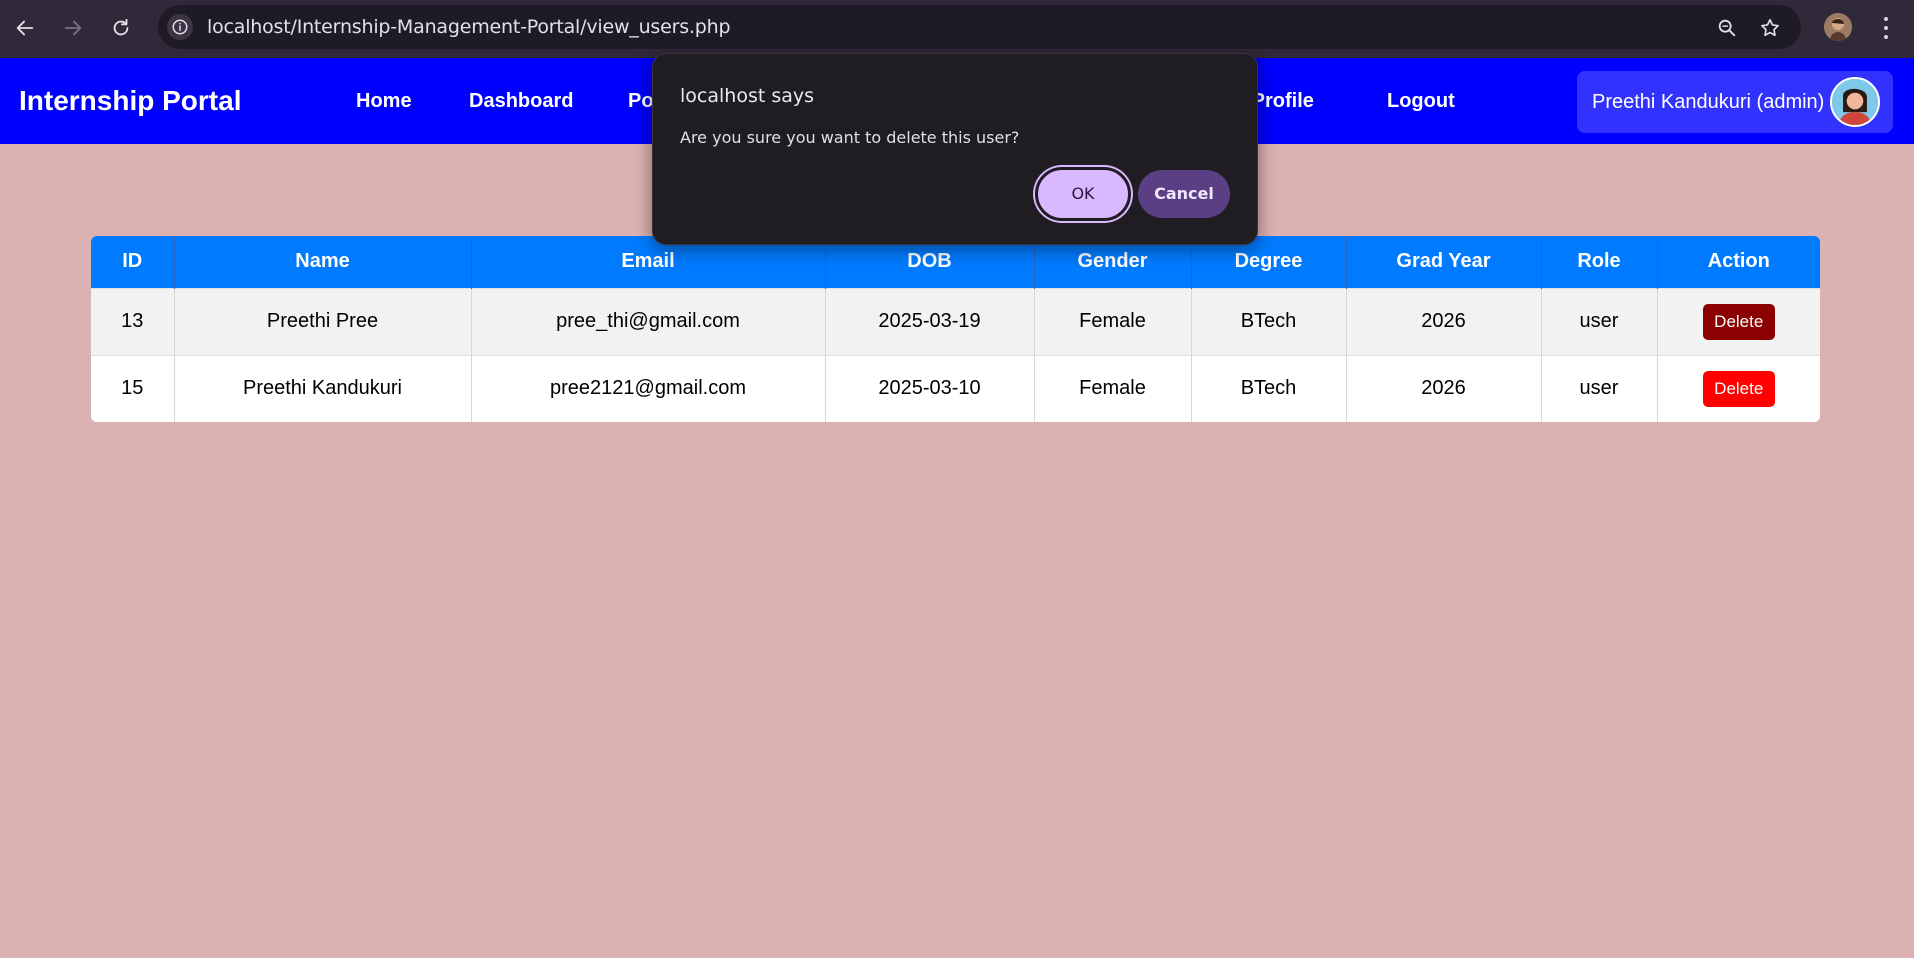 This screenshot has width=1914, height=958. I want to click on column-header-action: Action, so click(1738, 262).